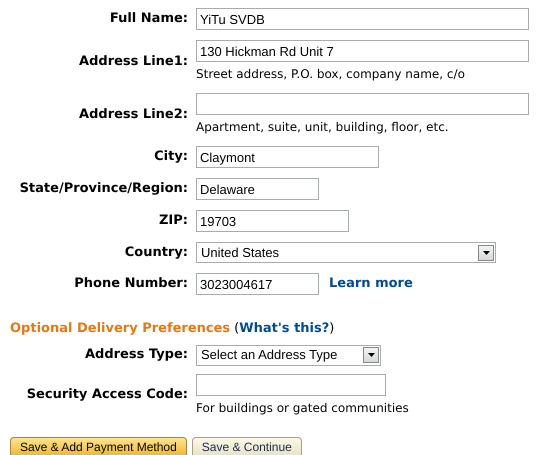 This screenshot has height=455, width=538. I want to click on close-parenthesis: ), so click(331, 329).